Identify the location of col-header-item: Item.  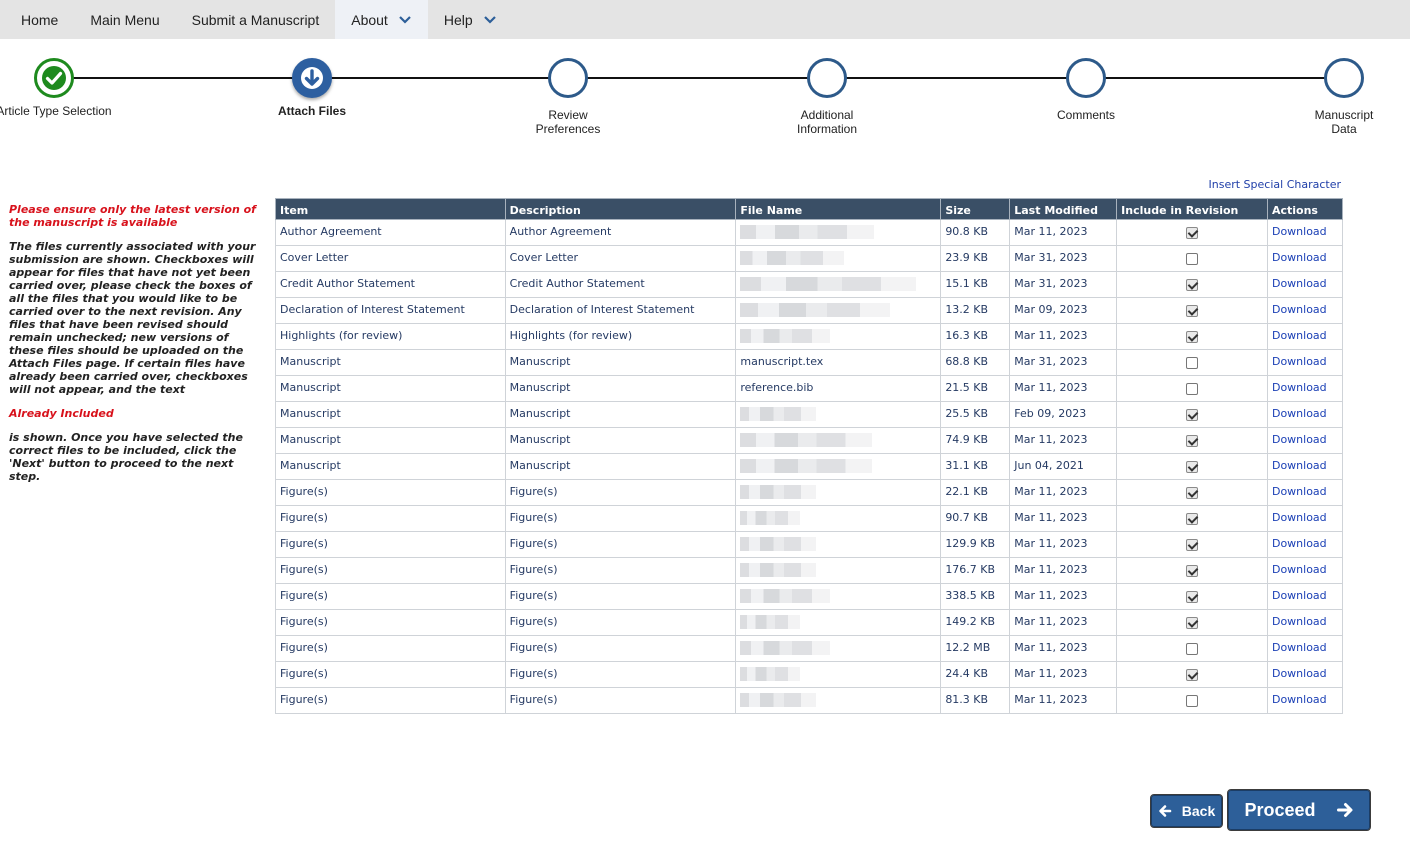
(390, 209).